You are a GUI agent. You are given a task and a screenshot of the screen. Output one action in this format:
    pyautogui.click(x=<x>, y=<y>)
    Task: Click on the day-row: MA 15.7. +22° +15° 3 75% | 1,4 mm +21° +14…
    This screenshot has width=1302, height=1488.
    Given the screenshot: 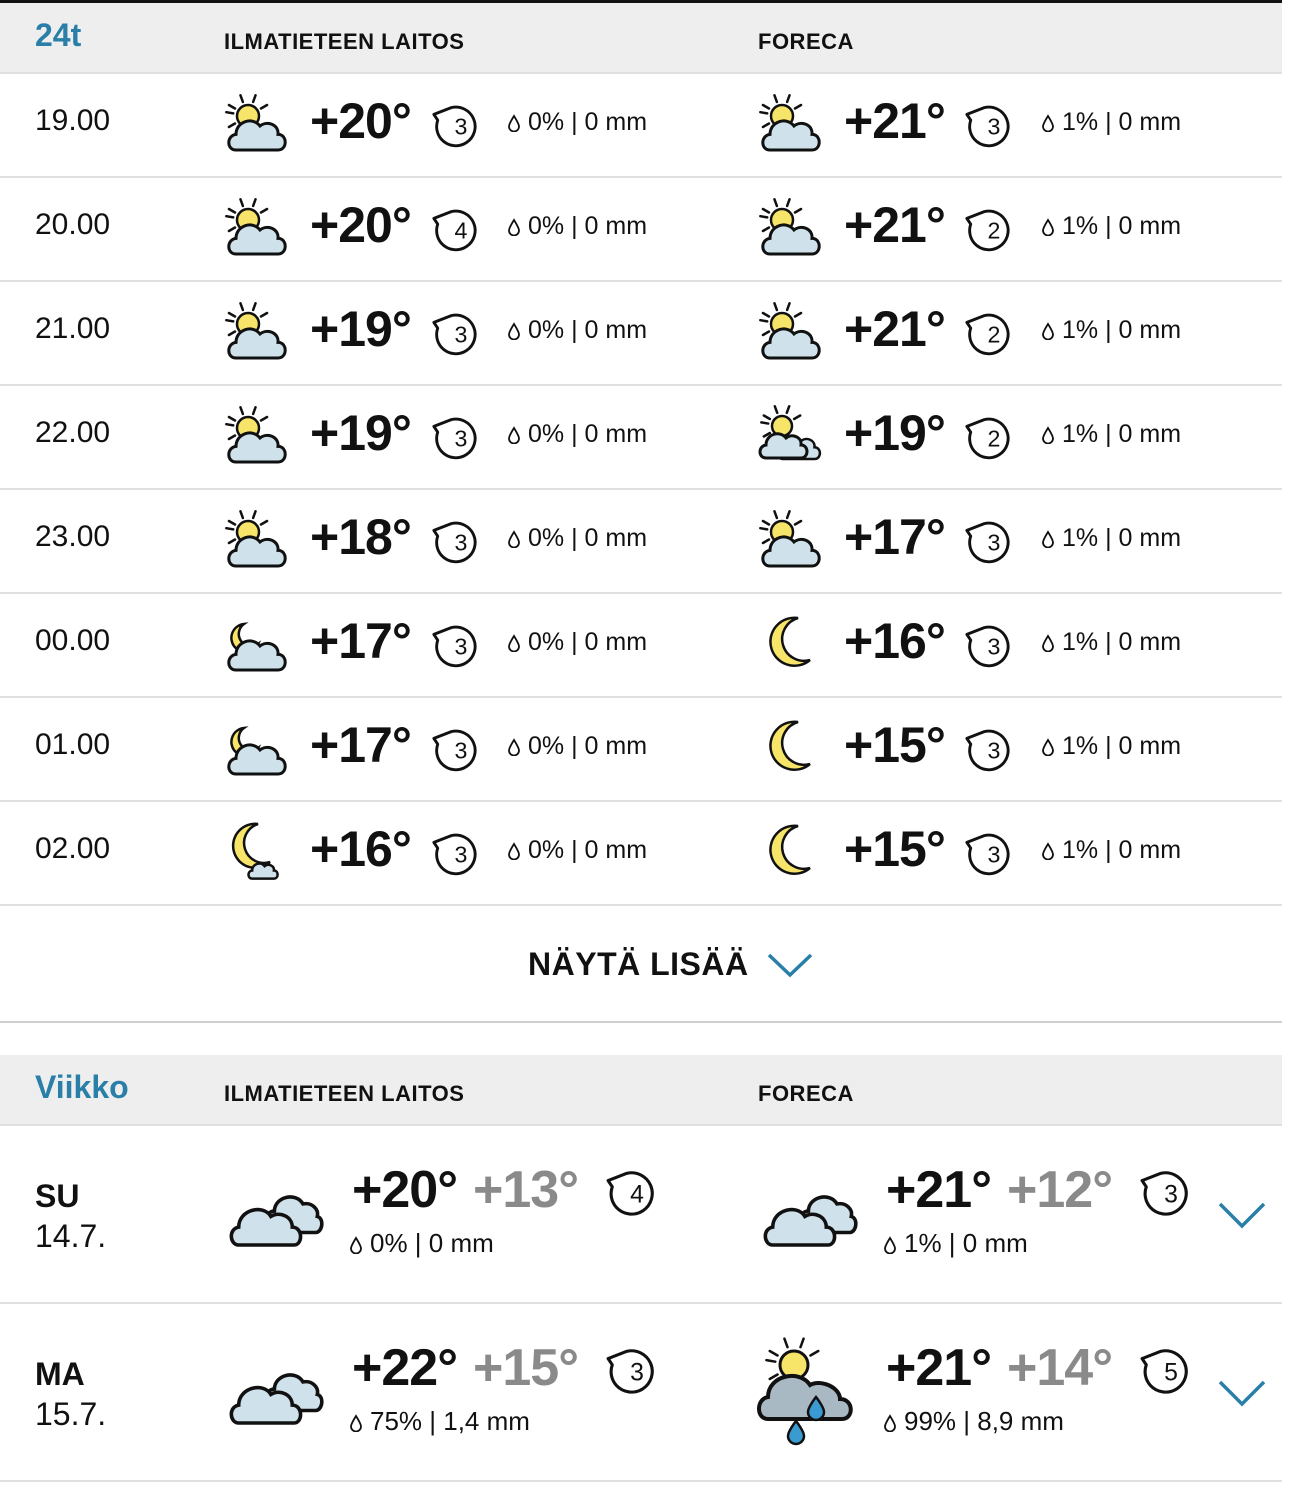 What is the action you would take?
    pyautogui.click(x=641, y=1393)
    